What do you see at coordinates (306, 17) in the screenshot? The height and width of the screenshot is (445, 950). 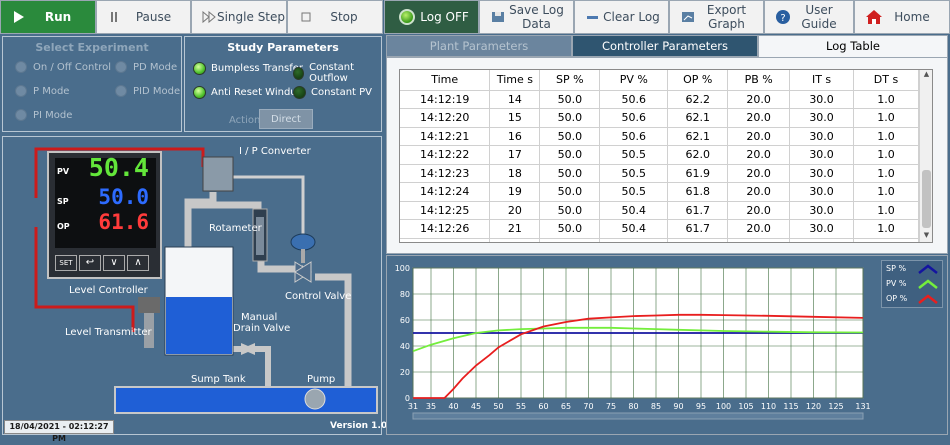 I see `stop-icon` at bounding box center [306, 17].